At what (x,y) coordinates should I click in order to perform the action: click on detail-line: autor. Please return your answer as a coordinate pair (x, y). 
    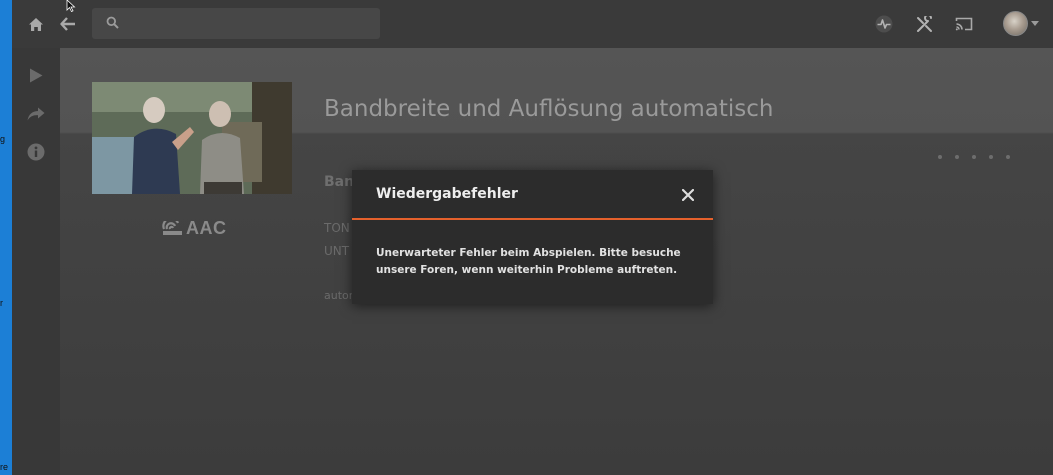
    Looking at the image, I should click on (339, 295).